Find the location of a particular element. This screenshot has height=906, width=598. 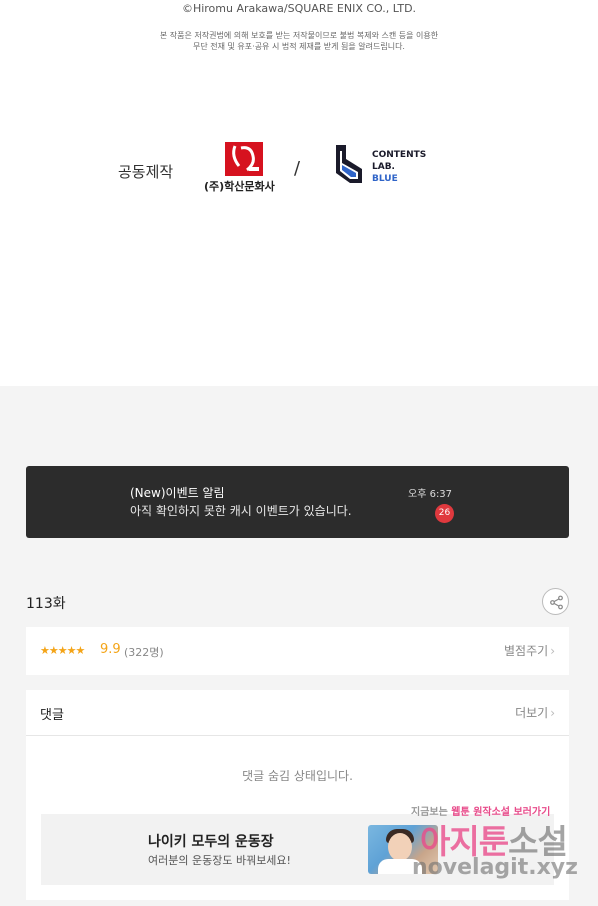

rate-button-label: 별점주기 is located at coordinates (526, 651).